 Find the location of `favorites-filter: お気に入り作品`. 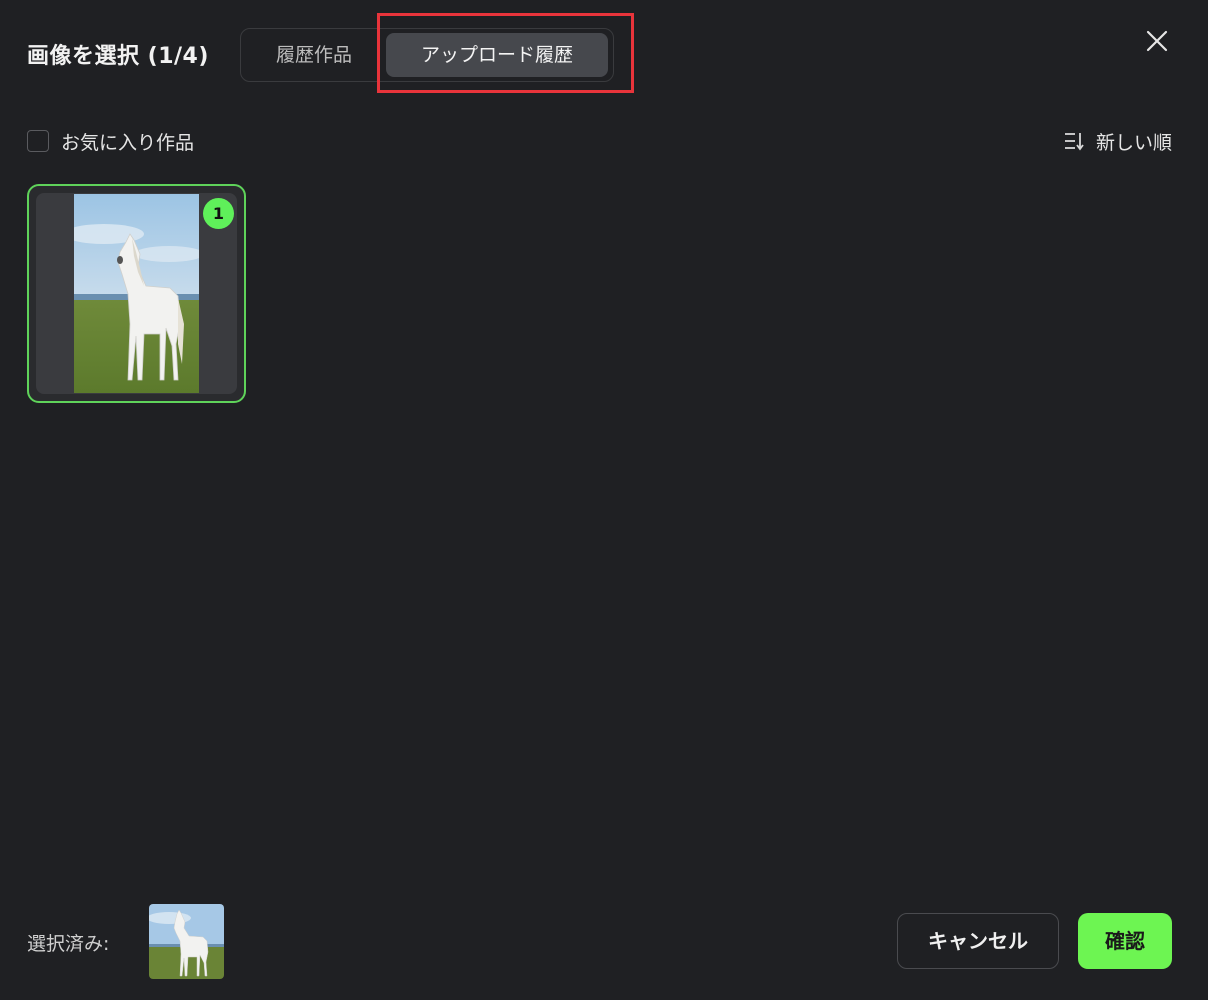

favorites-filter: お気に入り作品 is located at coordinates (110, 141).